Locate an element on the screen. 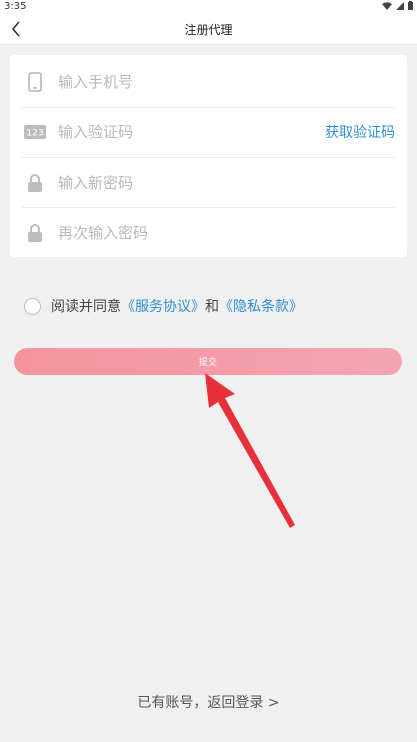 The image size is (417, 742). phone-icon is located at coordinates (35, 82).